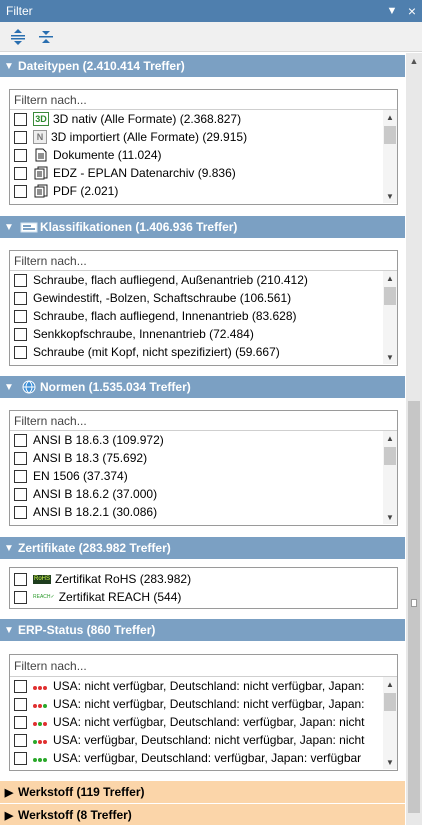 The image size is (422, 825). I want to click on section-header-klassifikationen: ▼ Klassifikationen (1.406.936 Treffer), so click(202, 227).